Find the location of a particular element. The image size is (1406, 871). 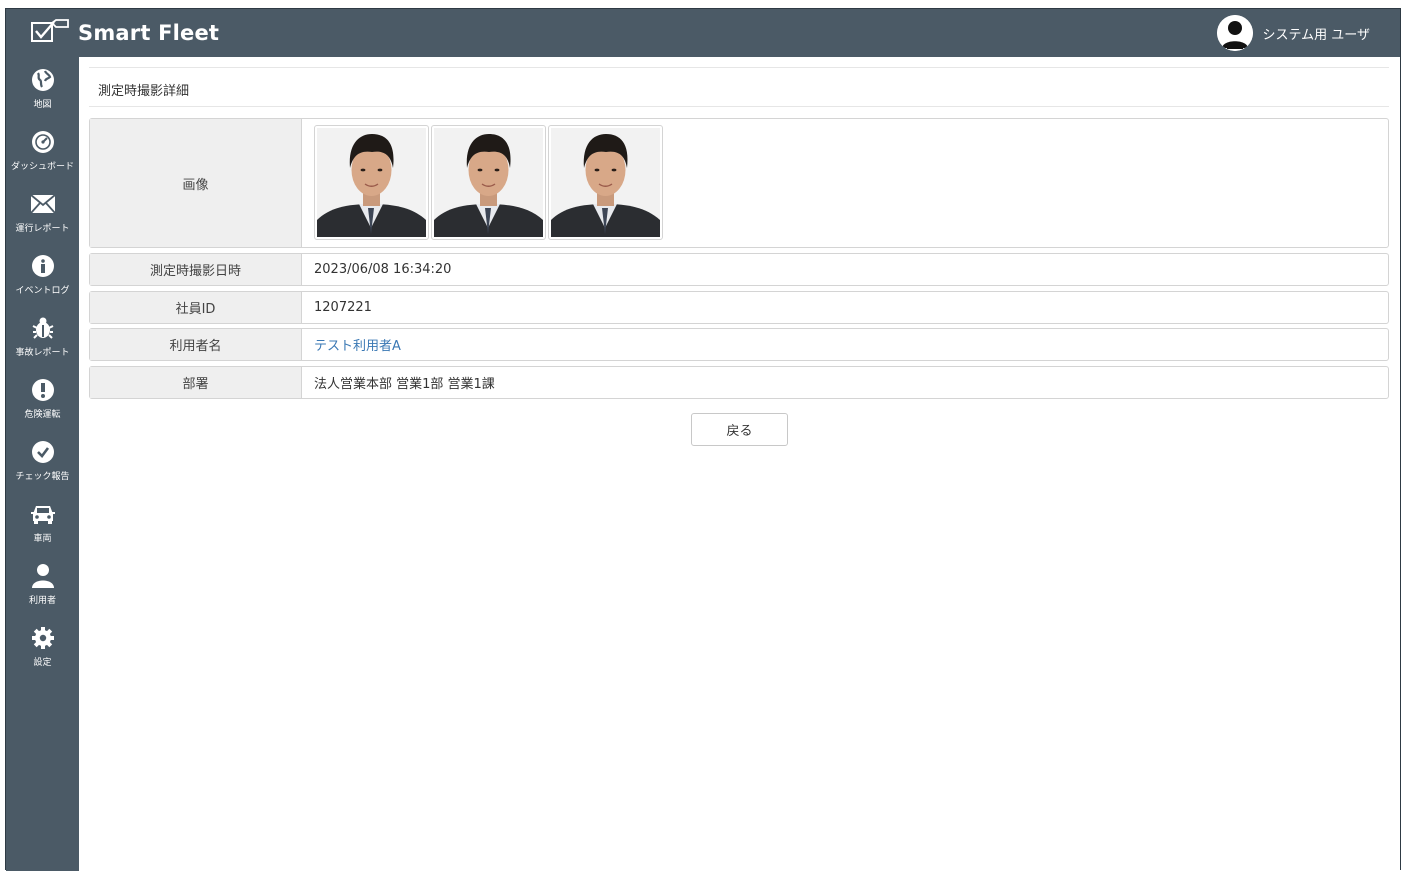

sidebar-item-check-report: チェック報告 is located at coordinates (42, 467).